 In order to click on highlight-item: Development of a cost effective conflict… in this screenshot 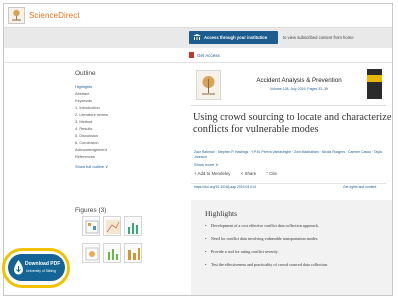, I will do `click(298, 229)`.